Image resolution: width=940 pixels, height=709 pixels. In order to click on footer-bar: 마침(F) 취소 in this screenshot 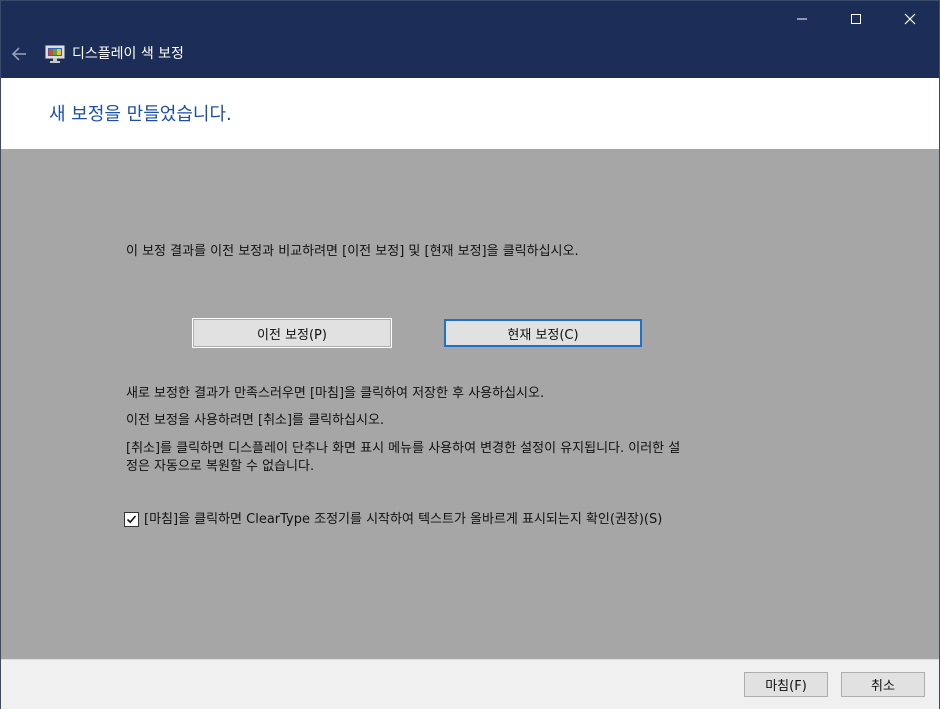, I will do `click(470, 684)`.